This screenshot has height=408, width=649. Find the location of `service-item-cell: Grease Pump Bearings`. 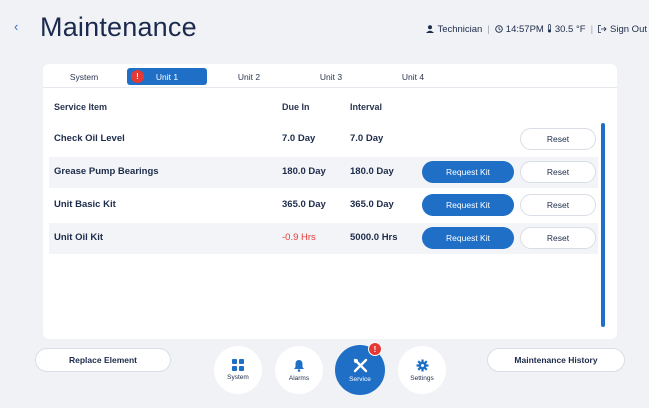

service-item-cell: Grease Pump Bearings is located at coordinates (106, 171).